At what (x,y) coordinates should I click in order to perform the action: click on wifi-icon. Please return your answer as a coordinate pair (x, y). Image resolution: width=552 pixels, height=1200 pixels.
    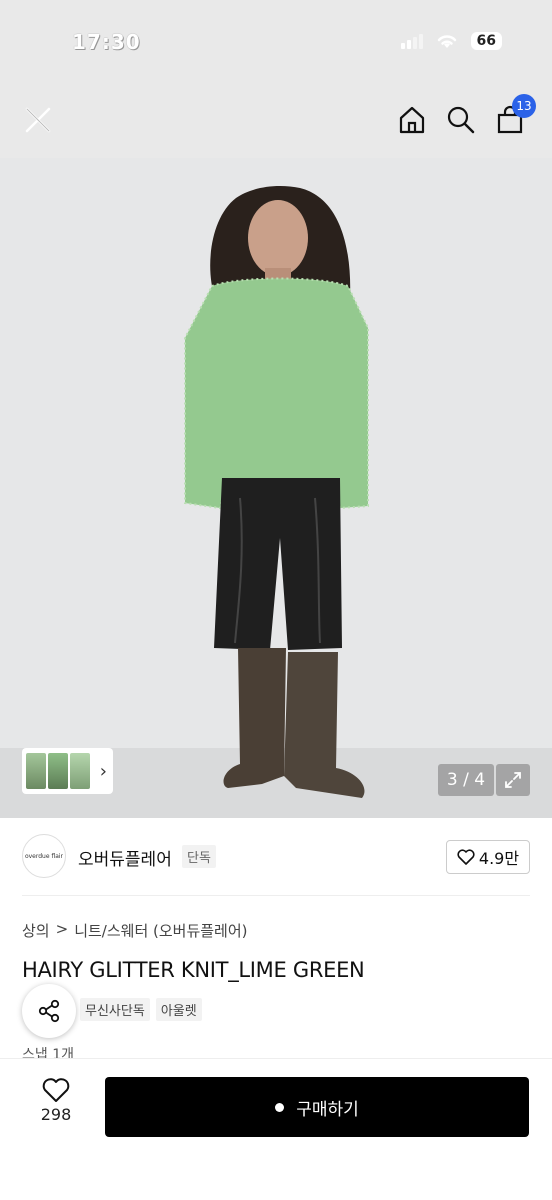
    Looking at the image, I should click on (446, 41).